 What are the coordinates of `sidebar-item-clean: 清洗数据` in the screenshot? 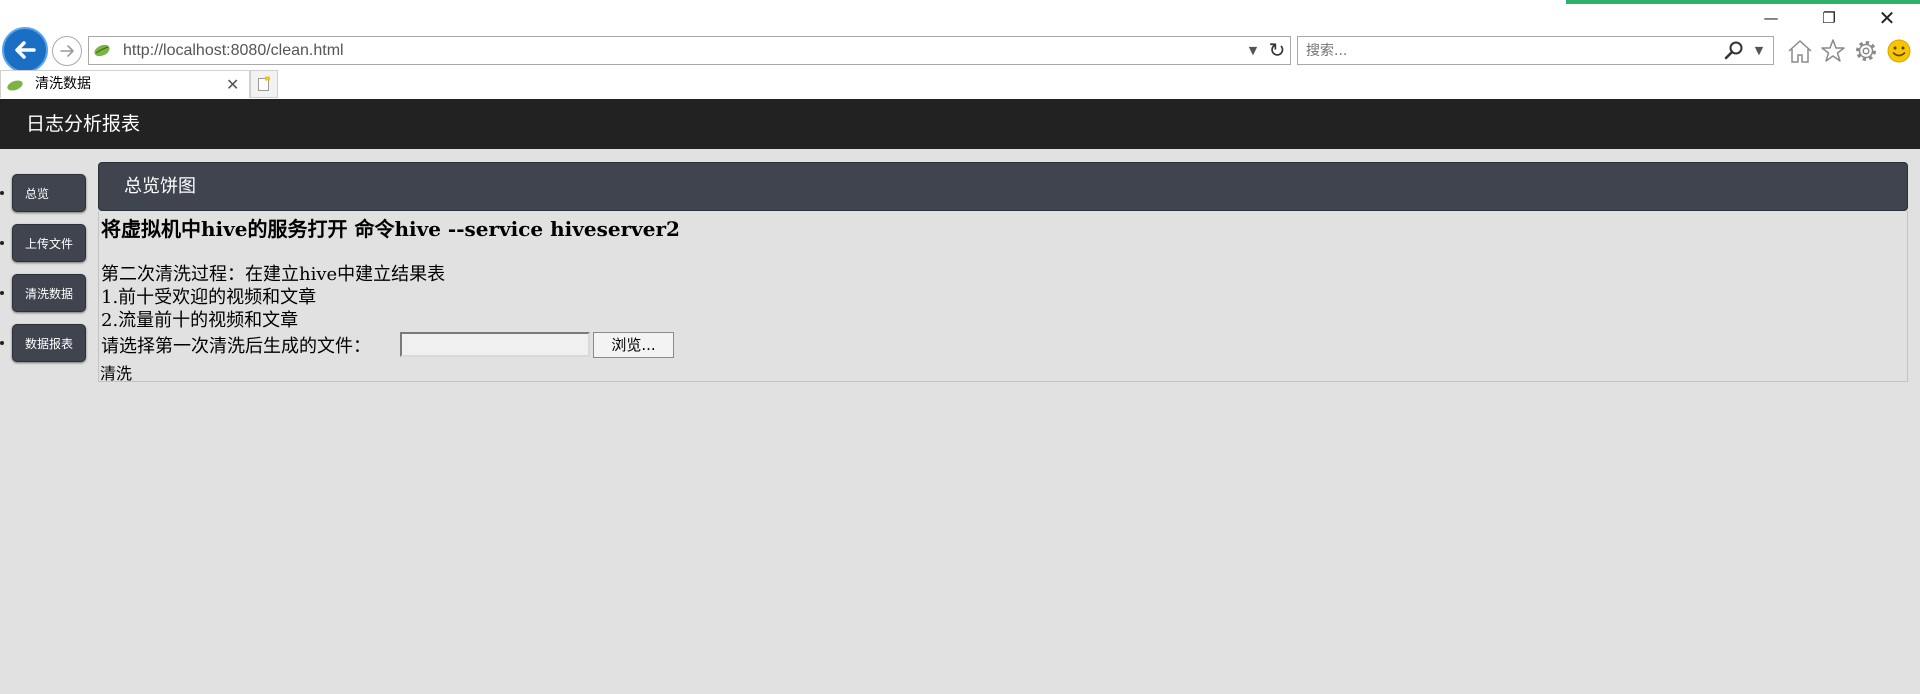 It's located at (49, 293).